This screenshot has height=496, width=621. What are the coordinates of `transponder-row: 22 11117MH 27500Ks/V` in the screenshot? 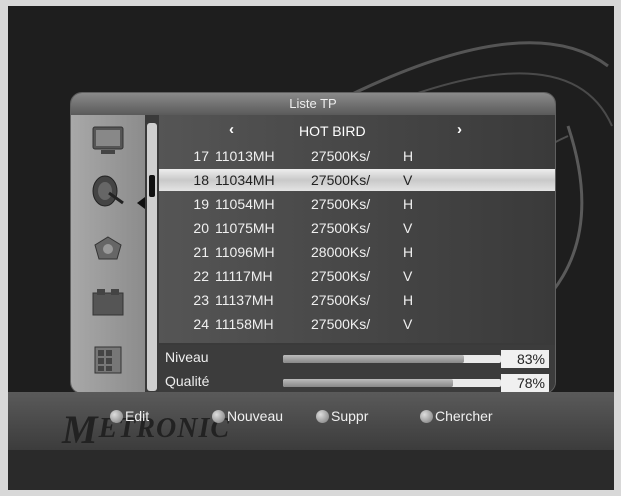 It's located at (357, 276).